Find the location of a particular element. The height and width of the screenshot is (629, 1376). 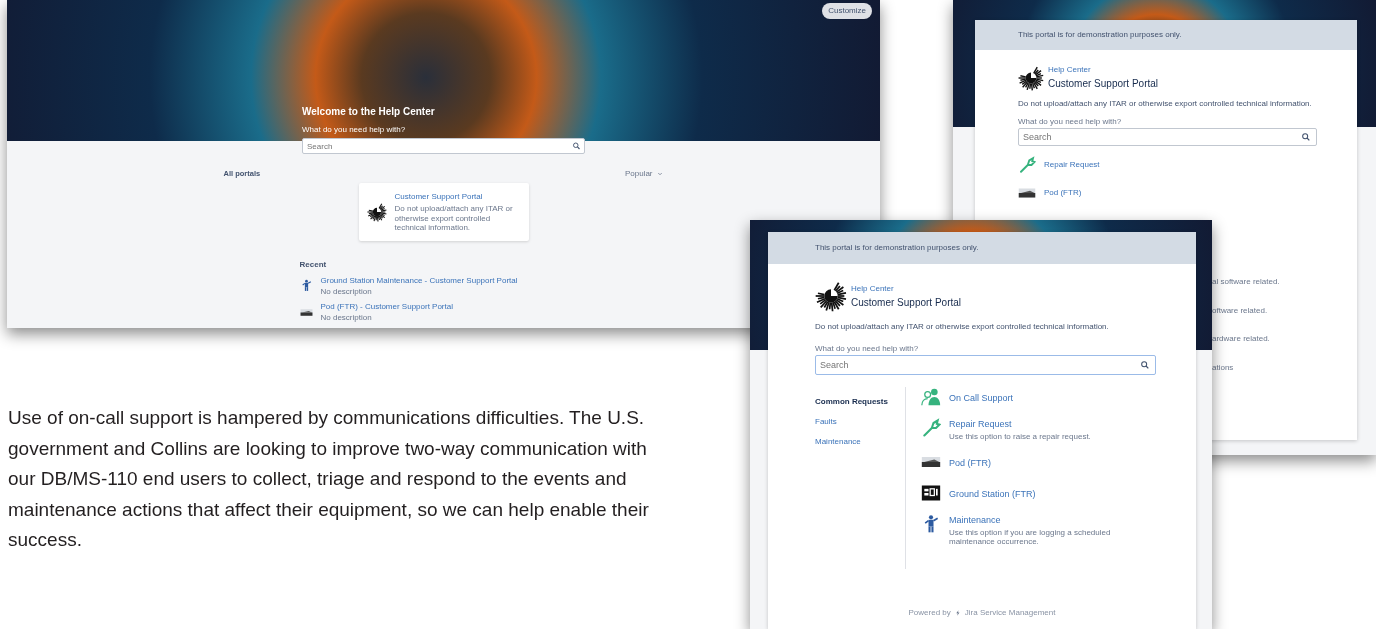

people-icon is located at coordinates (931, 397).